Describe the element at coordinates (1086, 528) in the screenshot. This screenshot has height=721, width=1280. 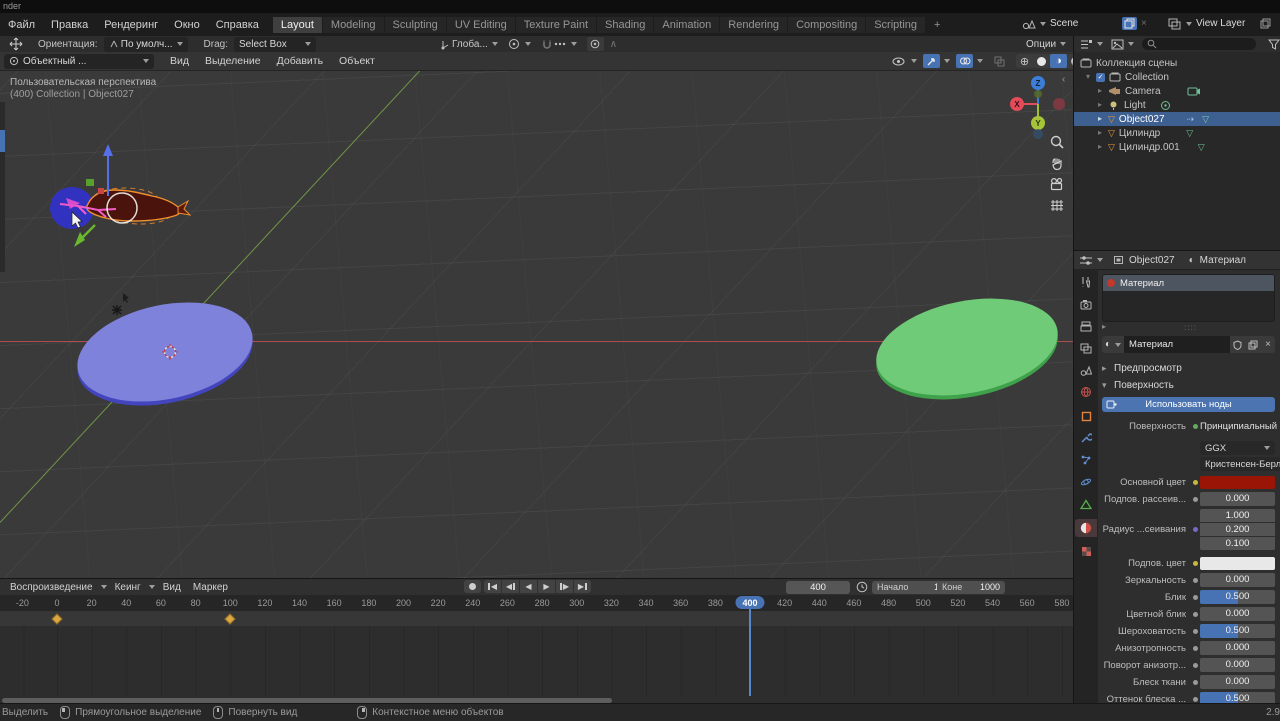
I see `tab-material` at that location.